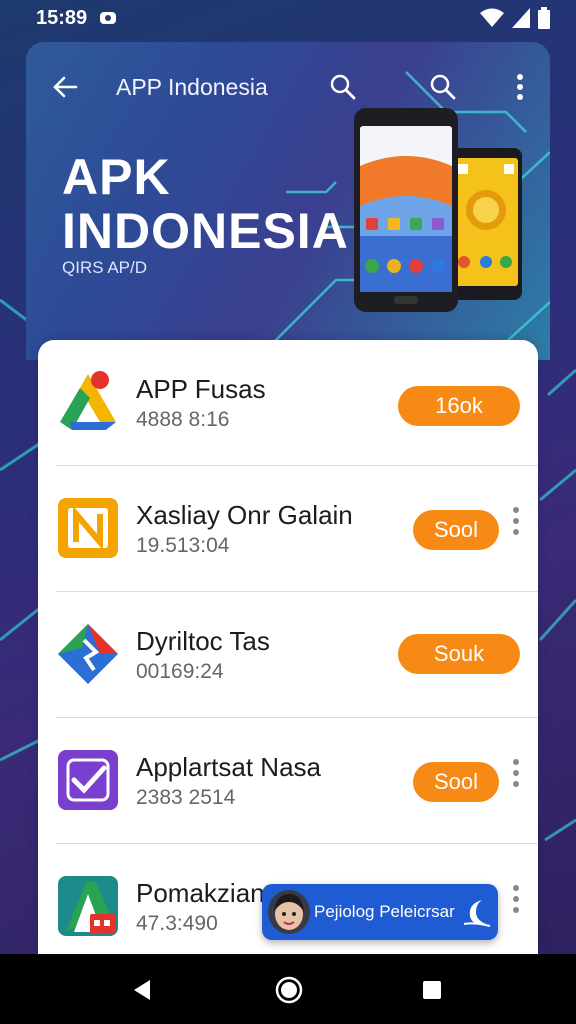  What do you see at coordinates (205, 231) in the screenshot?
I see `hero-title-line2: INDONESIA` at bounding box center [205, 231].